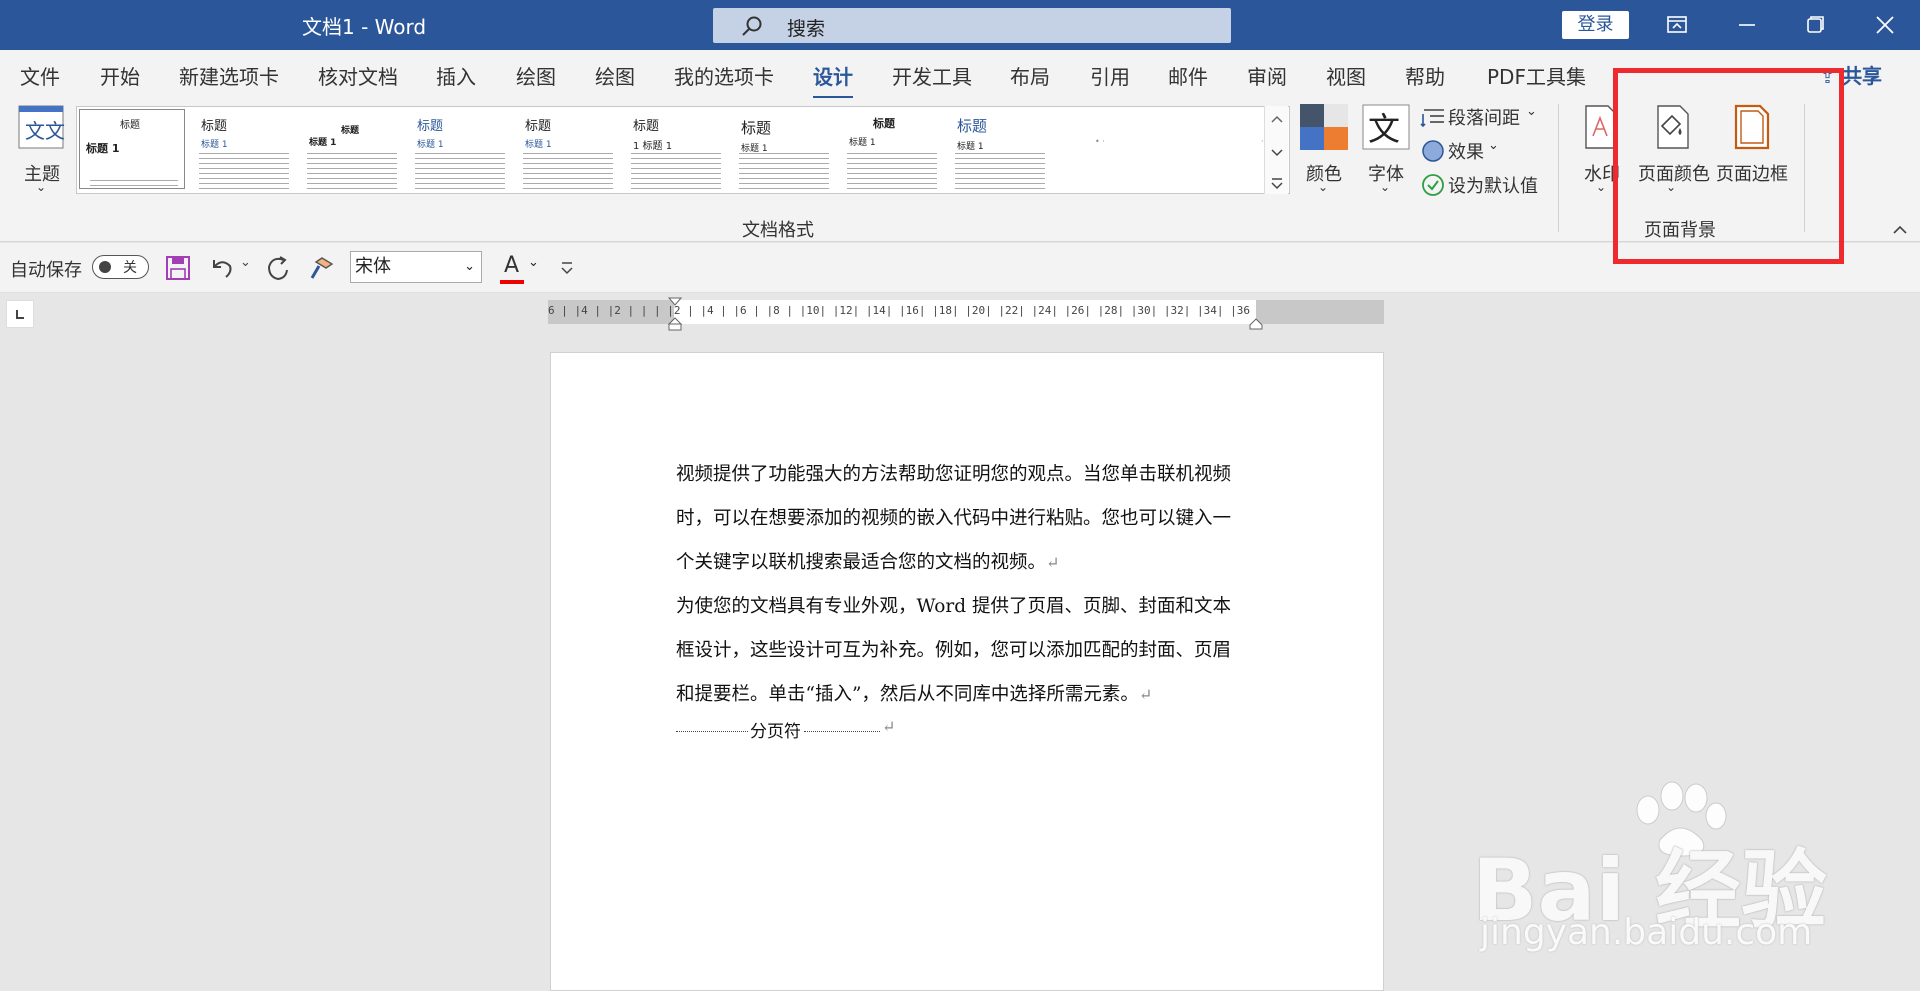 The width and height of the screenshot is (1920, 991). Describe the element at coordinates (954, 650) in the screenshot. I see `text-line: 框设计，这些设计可互为补充。例如，您可以添加匹配的封面、页眉` at that location.